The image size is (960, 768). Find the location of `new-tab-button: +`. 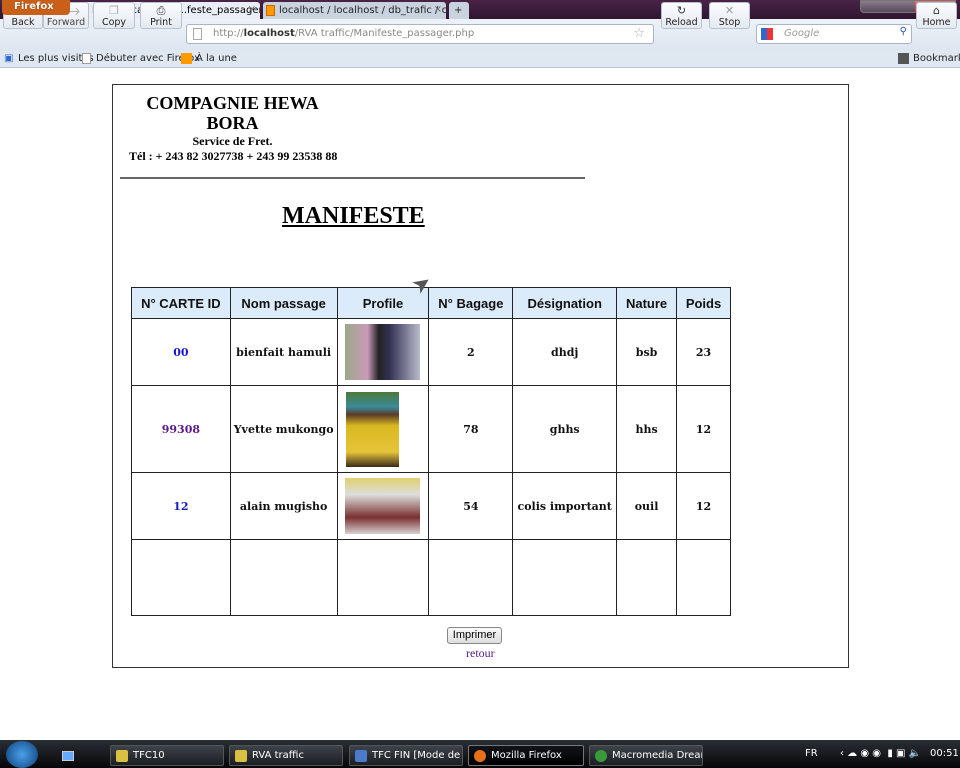

new-tab-button: + is located at coordinates (459, 10).